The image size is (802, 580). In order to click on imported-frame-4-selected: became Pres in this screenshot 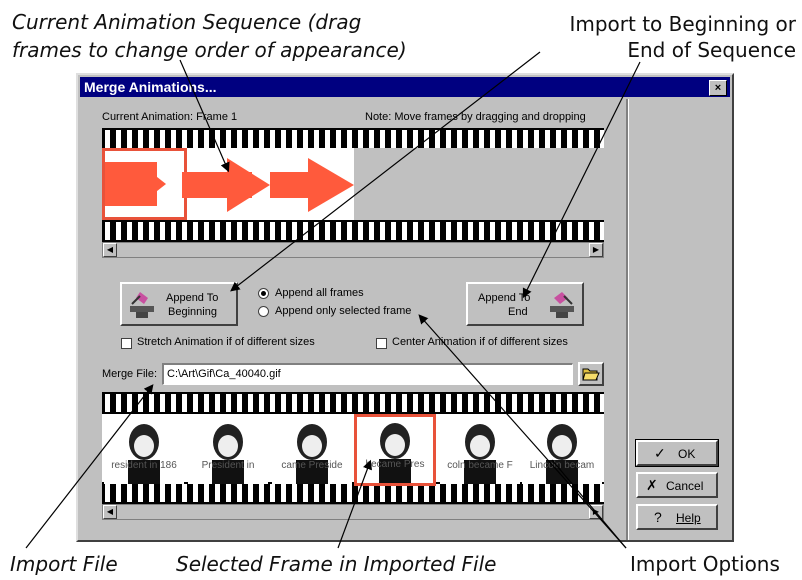, I will do `click(395, 450)`.